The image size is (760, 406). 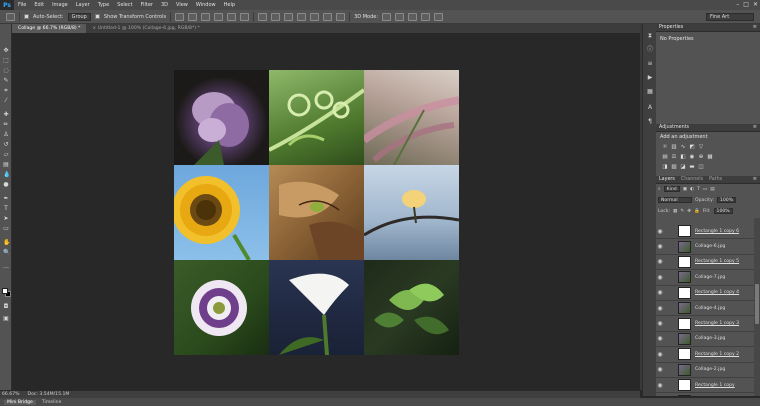 I want to click on distribute-top-icon, so click(x=263, y=16).